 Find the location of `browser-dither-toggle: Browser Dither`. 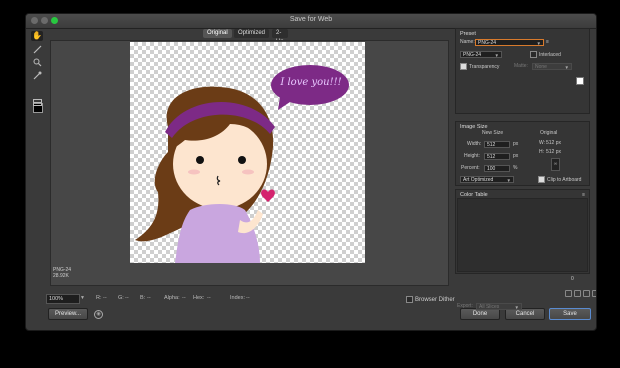

browser-dither-toggle: Browser Dither is located at coordinates (430, 300).